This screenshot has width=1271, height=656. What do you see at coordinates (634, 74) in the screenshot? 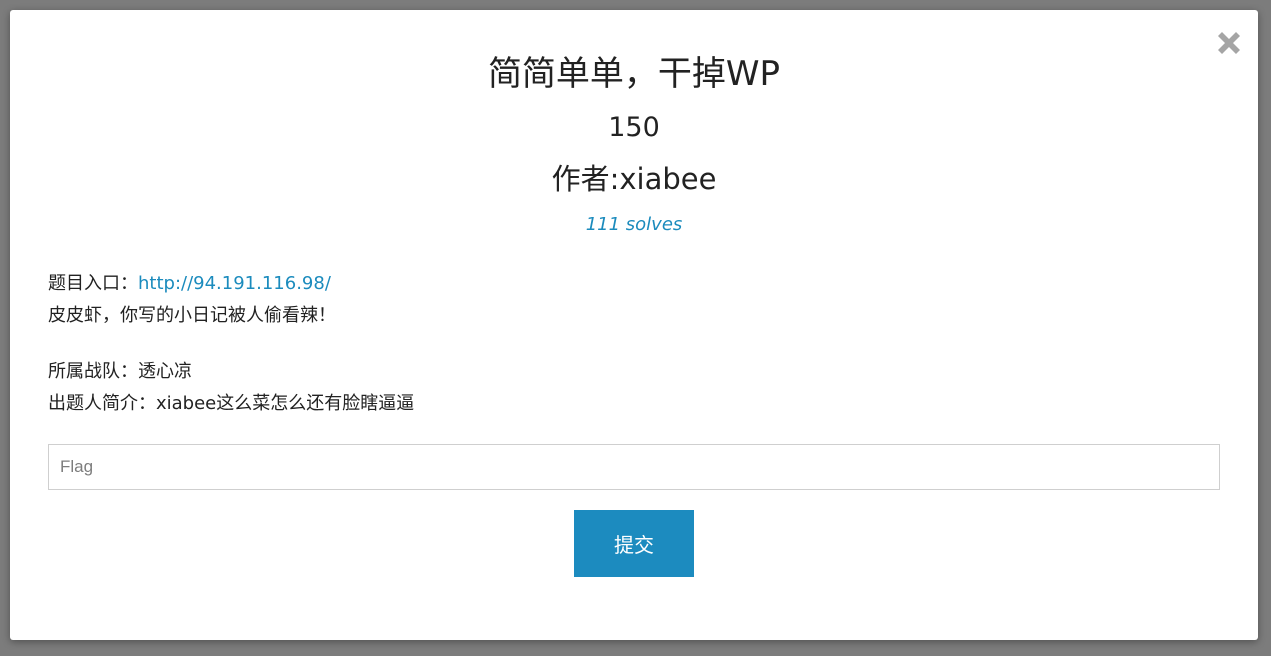
I see `challenge-title: 简简单单，干掉WP` at bounding box center [634, 74].